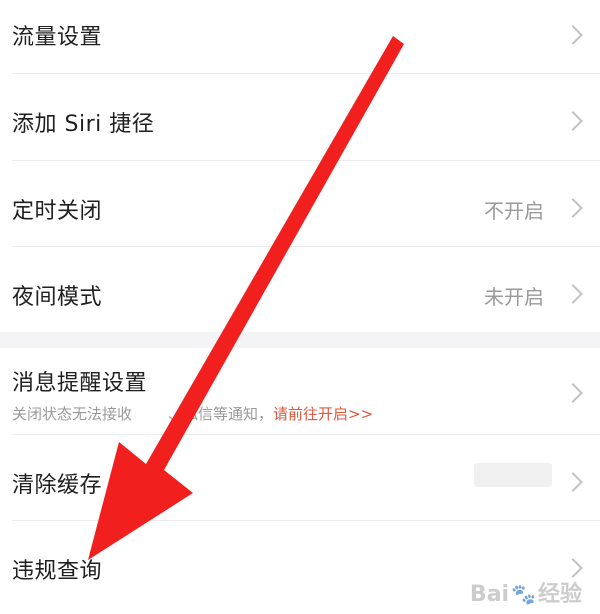 This screenshot has height=614, width=600. What do you see at coordinates (300, 204) in the screenshot?
I see `settings-row-timer-off: 定时关闭 不开启` at bounding box center [300, 204].